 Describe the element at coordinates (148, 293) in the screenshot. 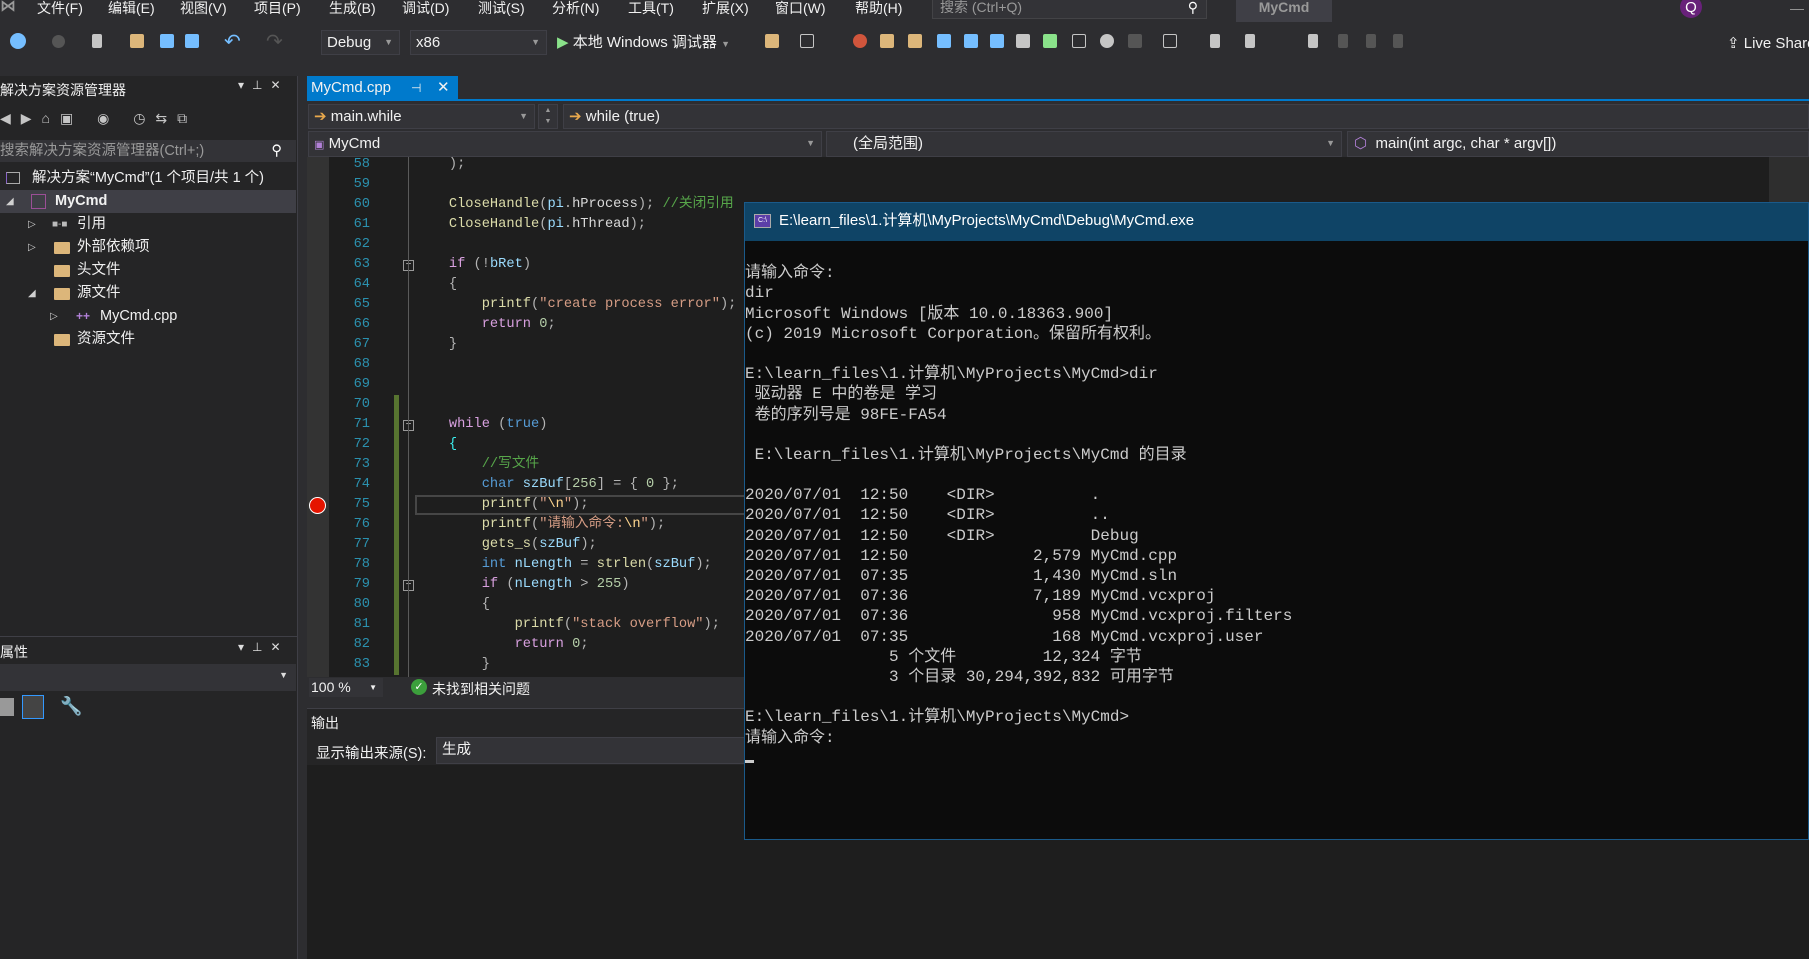

I see `tree-source-files: ◢ 源文件` at that location.